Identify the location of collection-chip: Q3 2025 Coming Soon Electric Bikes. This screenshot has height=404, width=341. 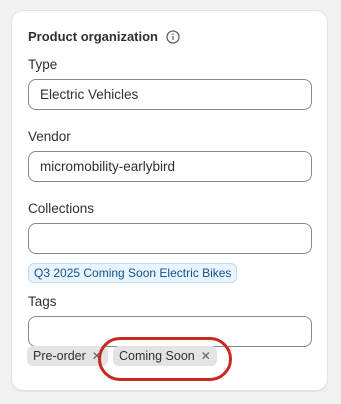
(133, 273).